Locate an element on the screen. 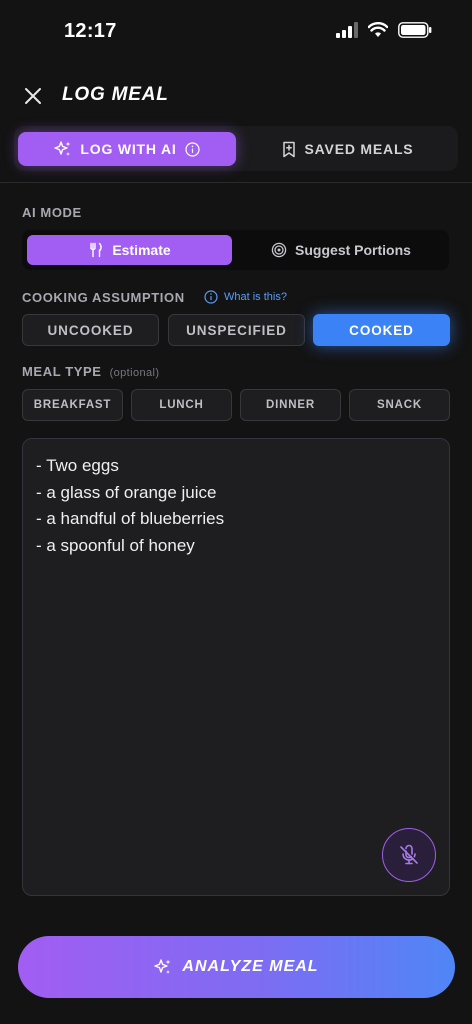 The height and width of the screenshot is (1024, 472). cooking-options: UNCOOKED UNSPECIFIED COOKED is located at coordinates (236, 330).